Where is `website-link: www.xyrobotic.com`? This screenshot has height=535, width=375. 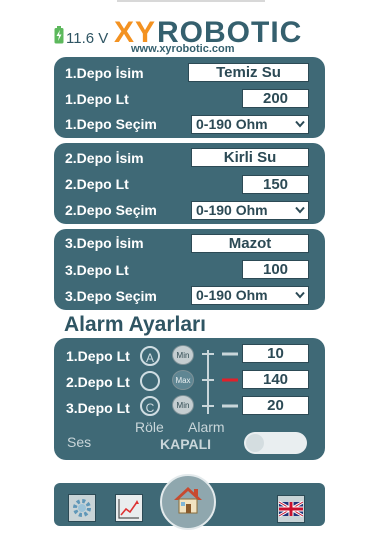
website-link: www.xyrobotic.com is located at coordinates (183, 49).